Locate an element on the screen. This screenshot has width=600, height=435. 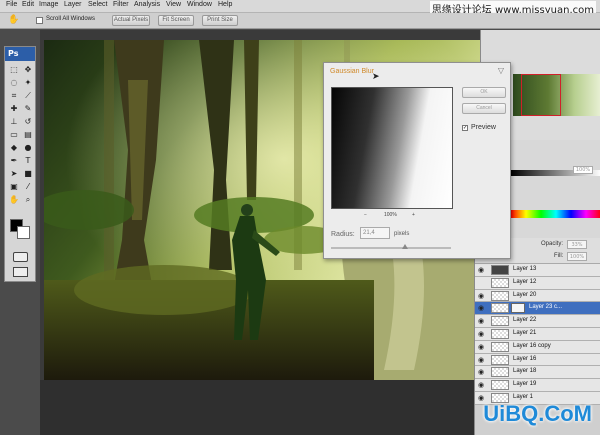
menu-select: Select is located at coordinates (97, 4).